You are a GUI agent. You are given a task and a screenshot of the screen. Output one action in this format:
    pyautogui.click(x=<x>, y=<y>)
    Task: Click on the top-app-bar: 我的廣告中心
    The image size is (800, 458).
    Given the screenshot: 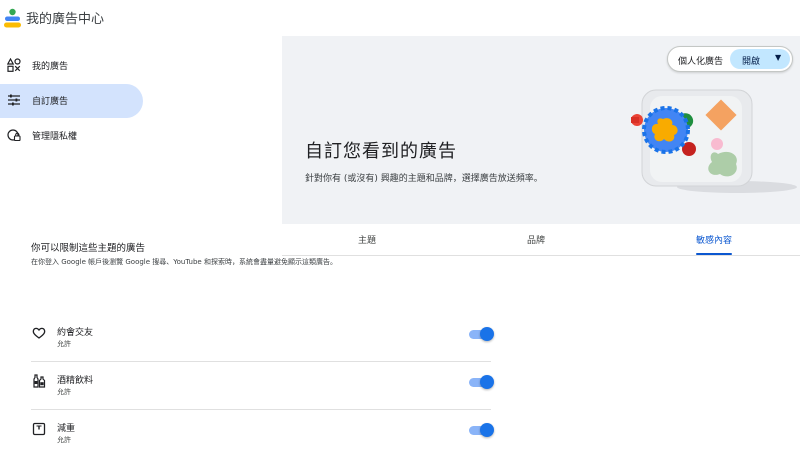 What is the action you would take?
    pyautogui.click(x=400, y=18)
    